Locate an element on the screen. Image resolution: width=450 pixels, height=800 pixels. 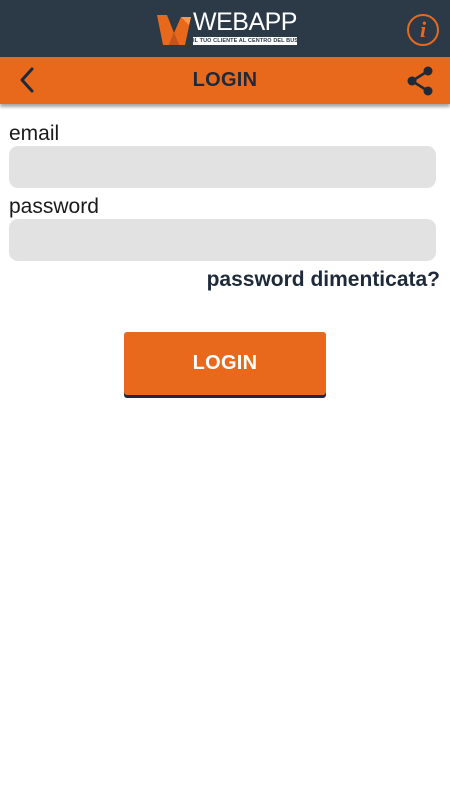
webapp-logo-icon is located at coordinates (174, 30).